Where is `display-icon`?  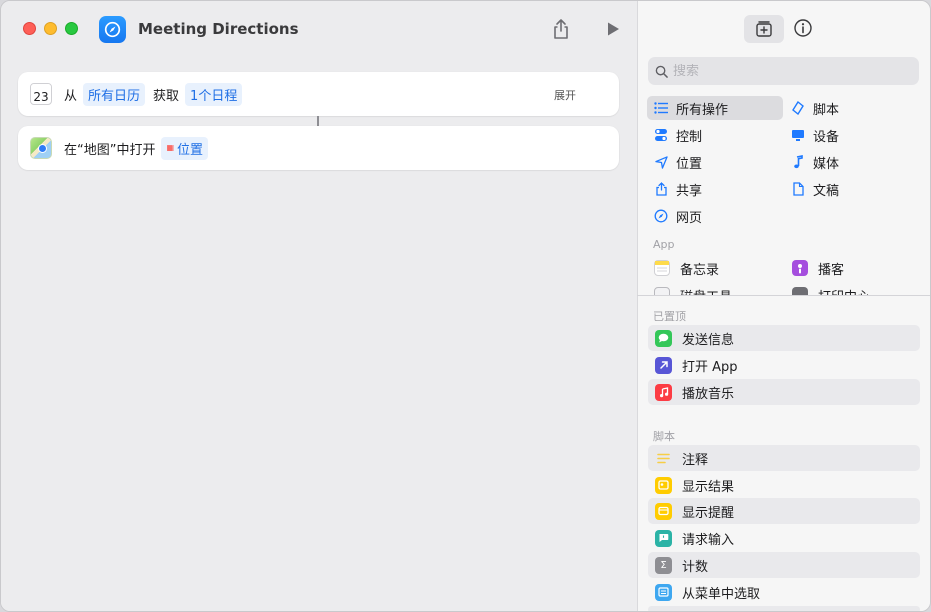 display-icon is located at coordinates (798, 135).